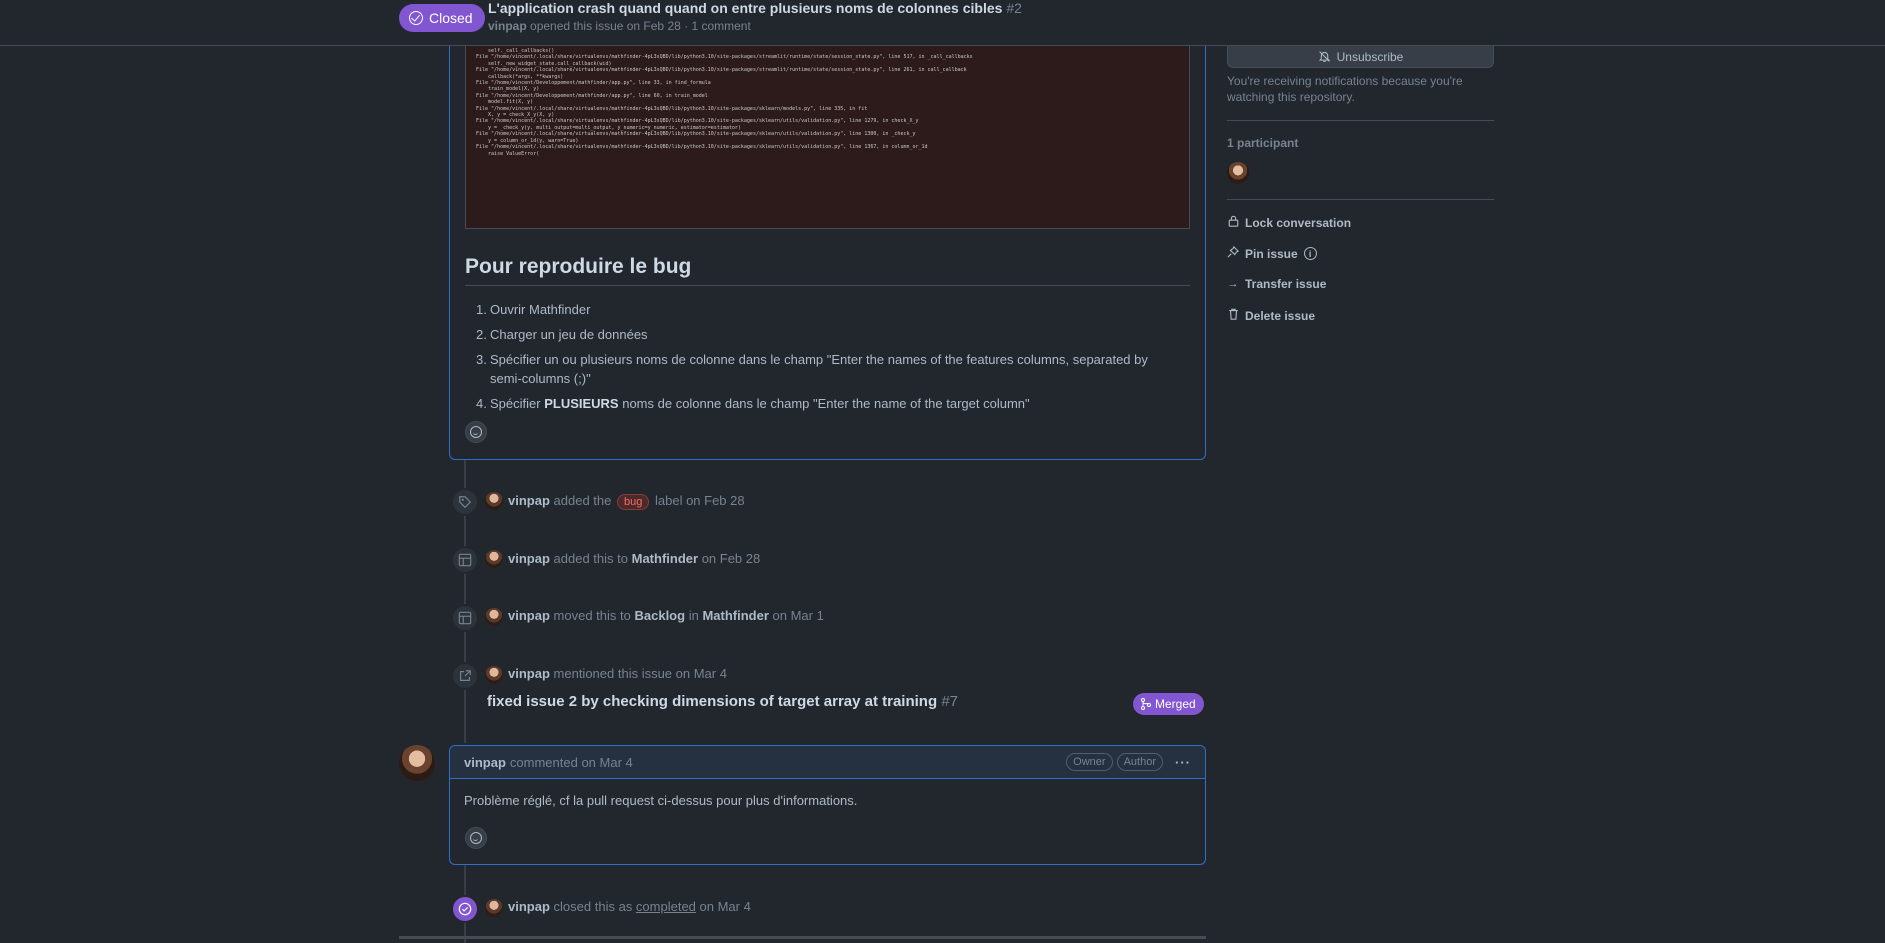 This screenshot has width=1885, height=943. Describe the element at coordinates (1233, 315) in the screenshot. I see `trash-icon` at that location.